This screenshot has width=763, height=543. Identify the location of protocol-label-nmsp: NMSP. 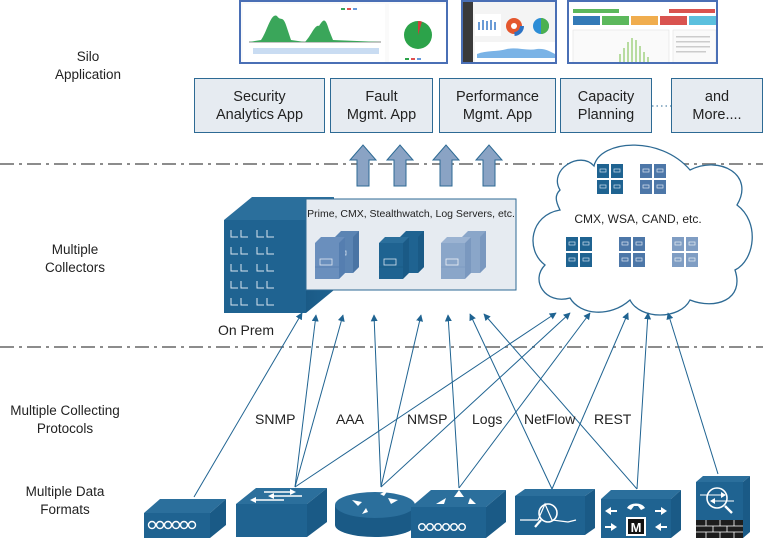
(427, 419).